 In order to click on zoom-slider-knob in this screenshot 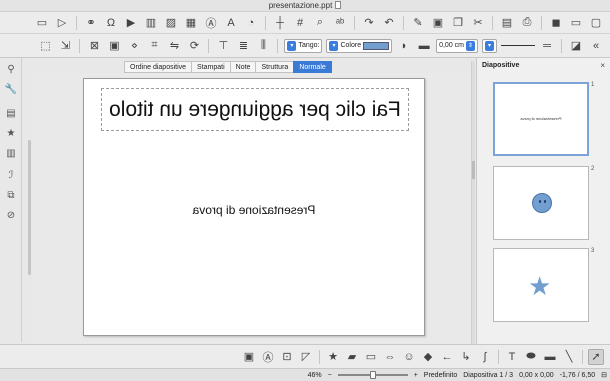, I will do `click(372, 375)`.